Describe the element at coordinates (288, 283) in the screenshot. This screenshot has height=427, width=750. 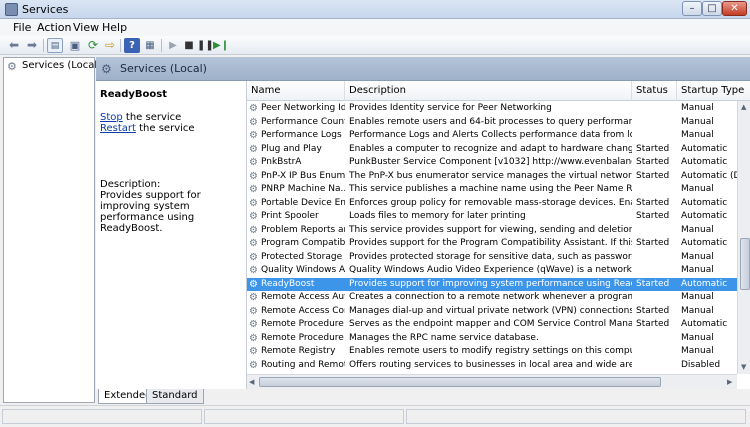
I see `service-name: ReadyBoost` at that location.